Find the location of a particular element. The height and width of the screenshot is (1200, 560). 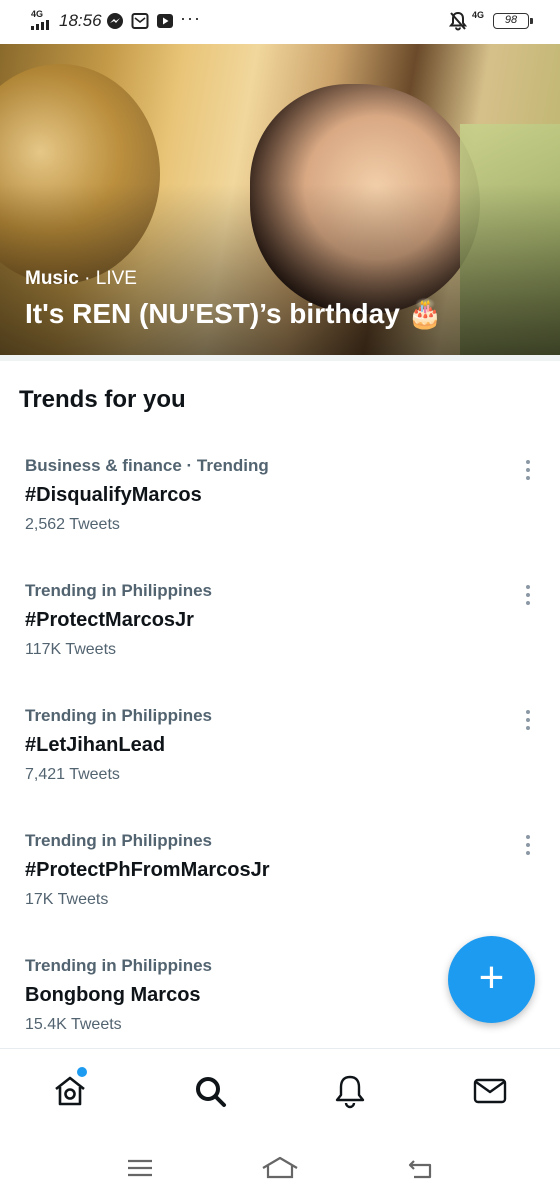

home-nav-icon is located at coordinates (280, 1168).